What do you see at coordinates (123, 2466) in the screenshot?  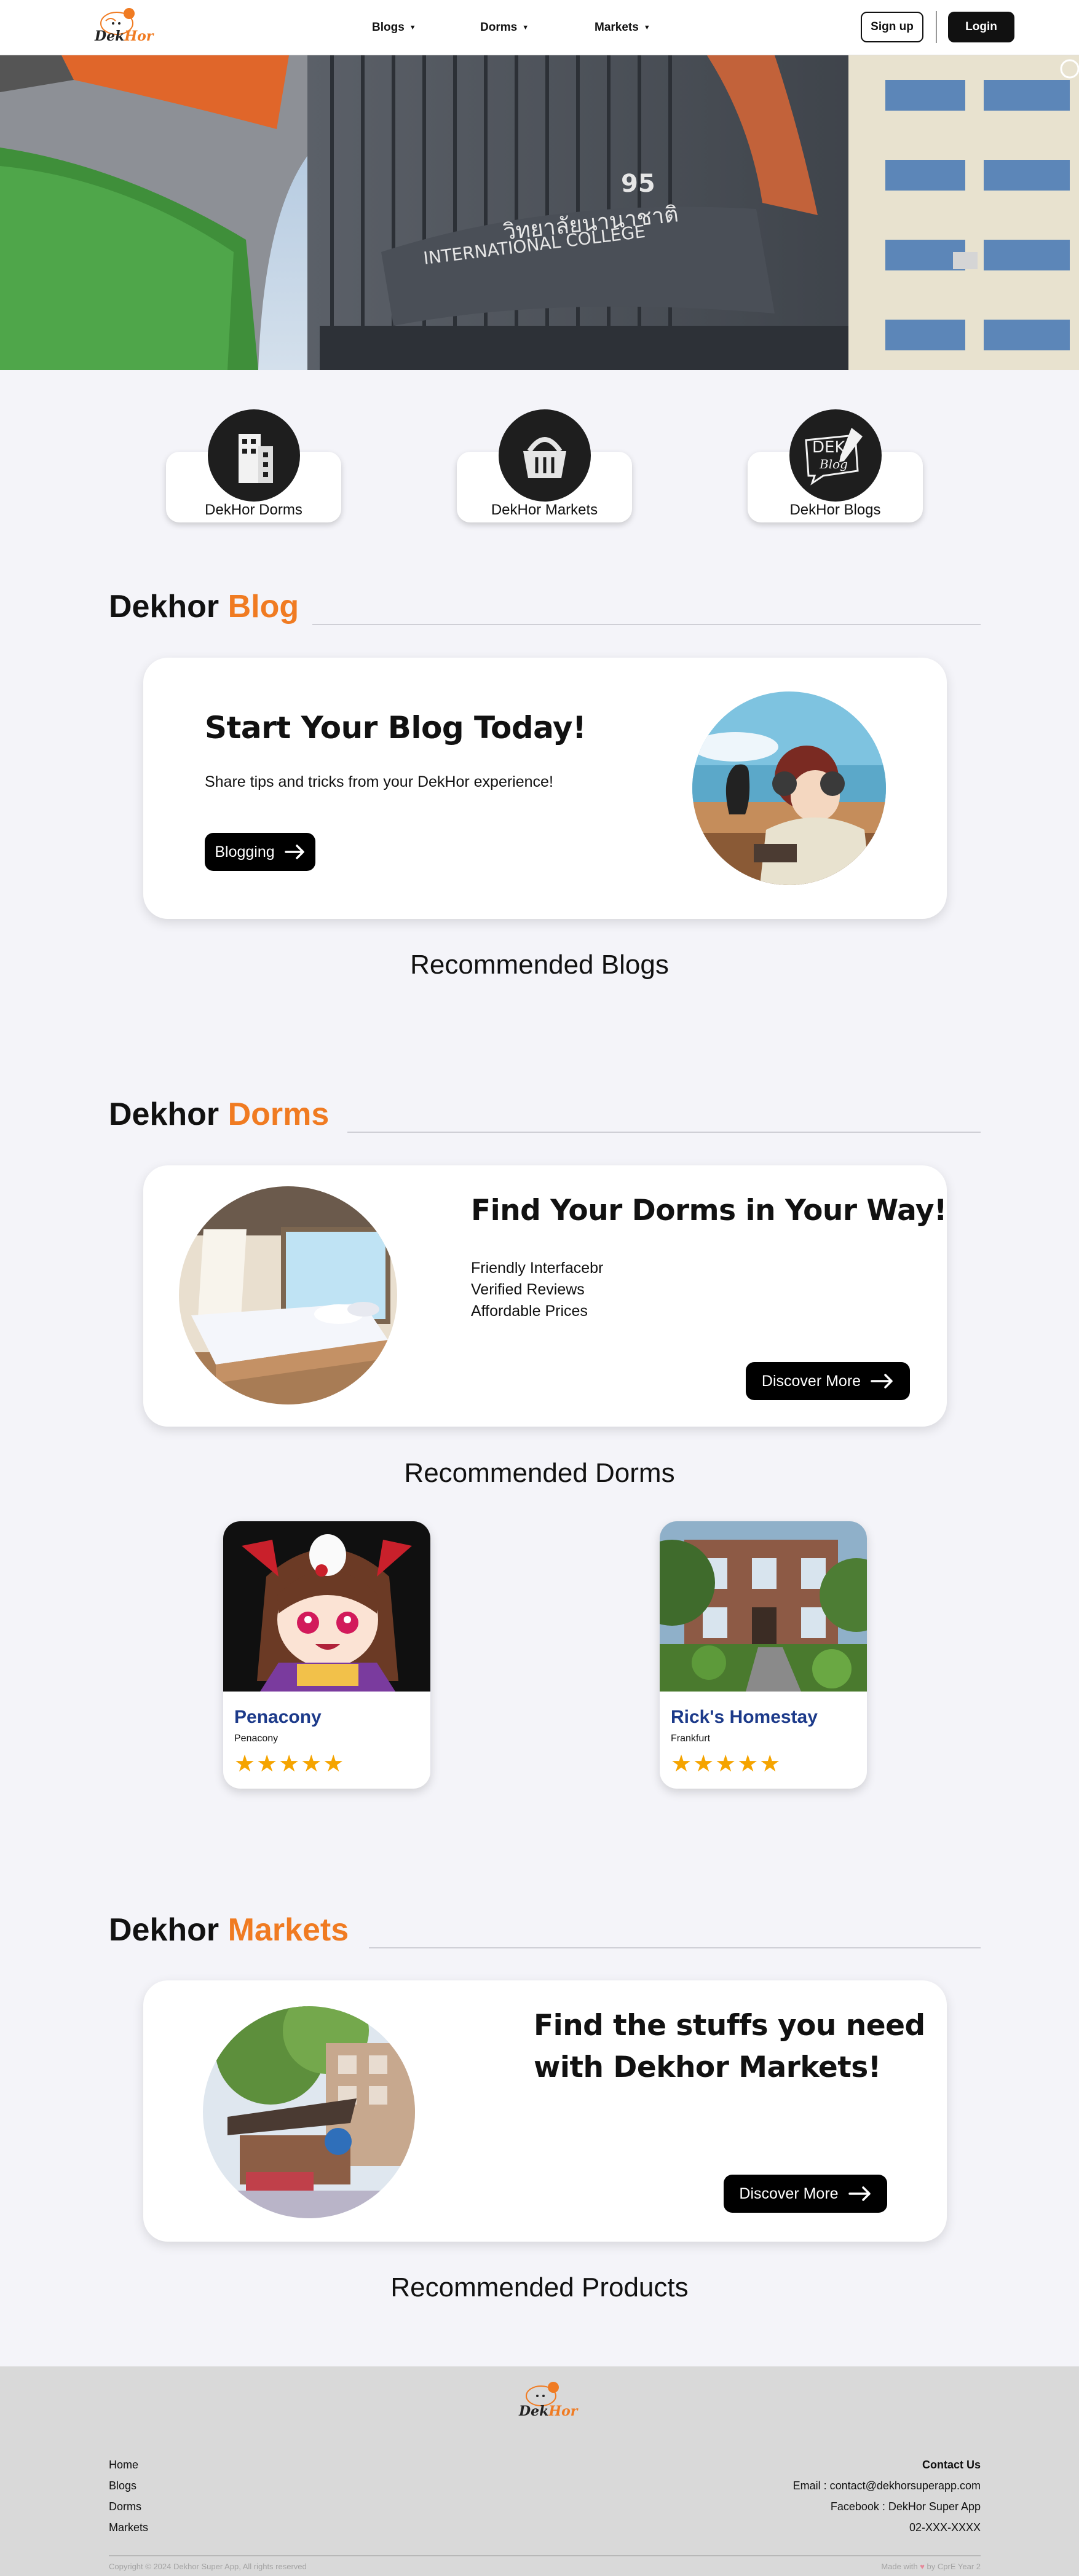 I see `footer-link-home: Home` at bounding box center [123, 2466].